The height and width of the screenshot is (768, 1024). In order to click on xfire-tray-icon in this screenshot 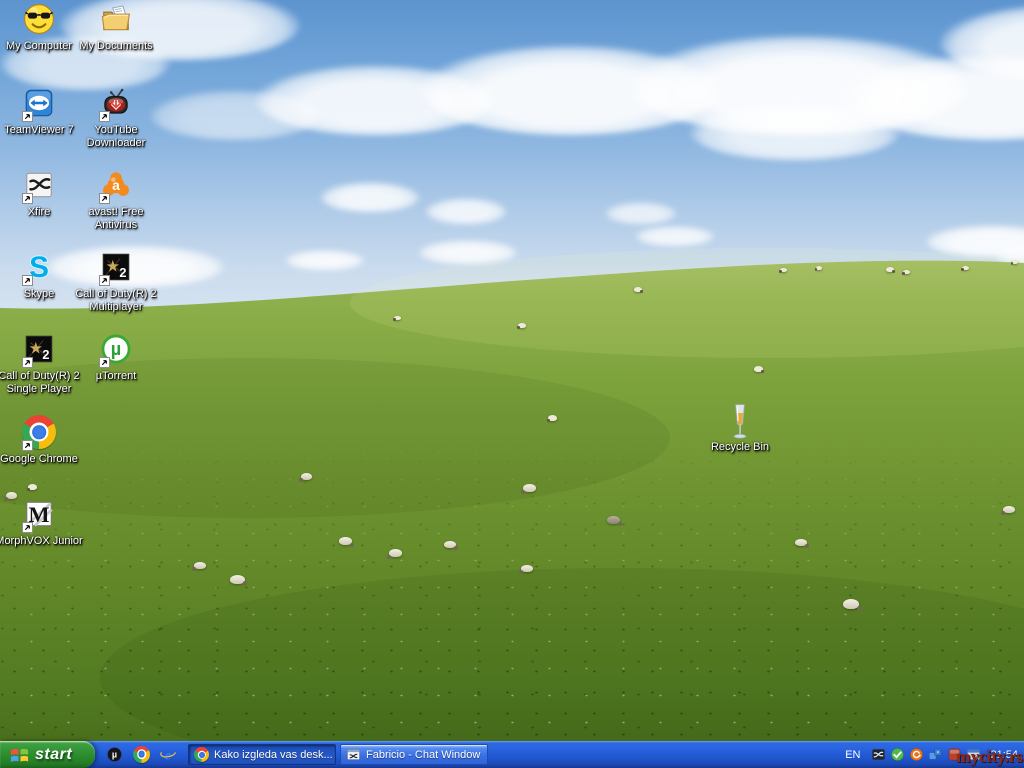, I will do `click(879, 754)`.